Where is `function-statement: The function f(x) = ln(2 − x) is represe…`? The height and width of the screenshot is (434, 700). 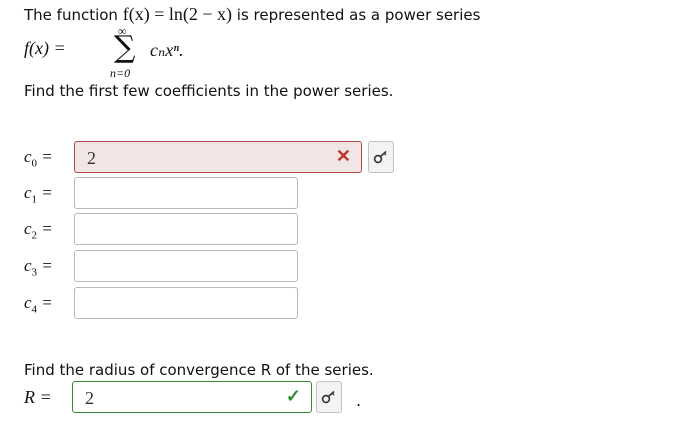
function-statement: The function f(x) = ln(2 − x) is represe… is located at coordinates (252, 14).